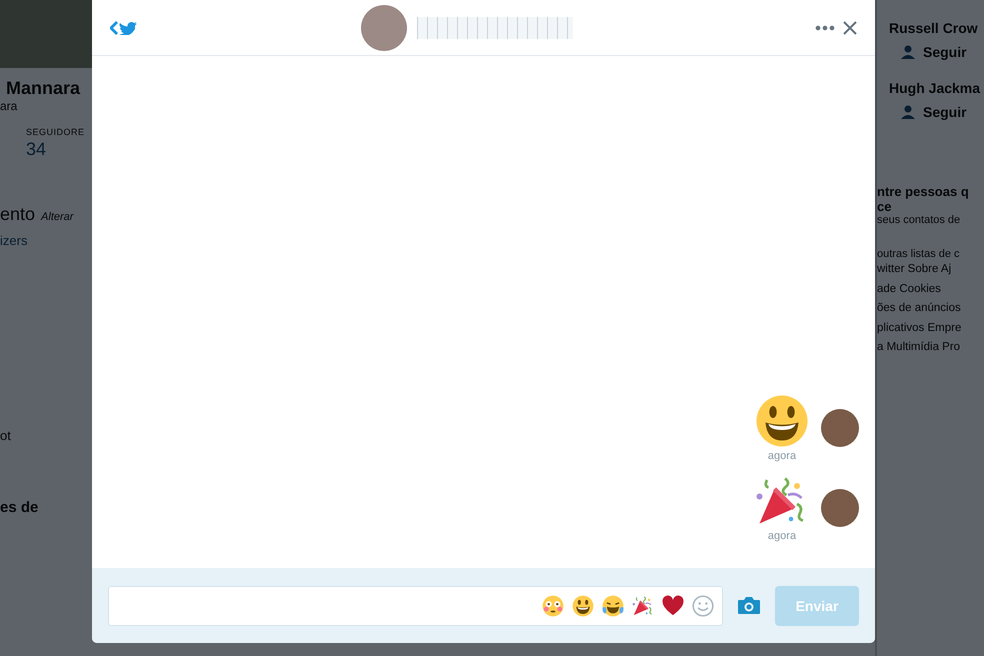 Image resolution: width=984 pixels, height=656 pixels. What do you see at coordinates (57, 217) in the screenshot?
I see `change-link: Alterar` at bounding box center [57, 217].